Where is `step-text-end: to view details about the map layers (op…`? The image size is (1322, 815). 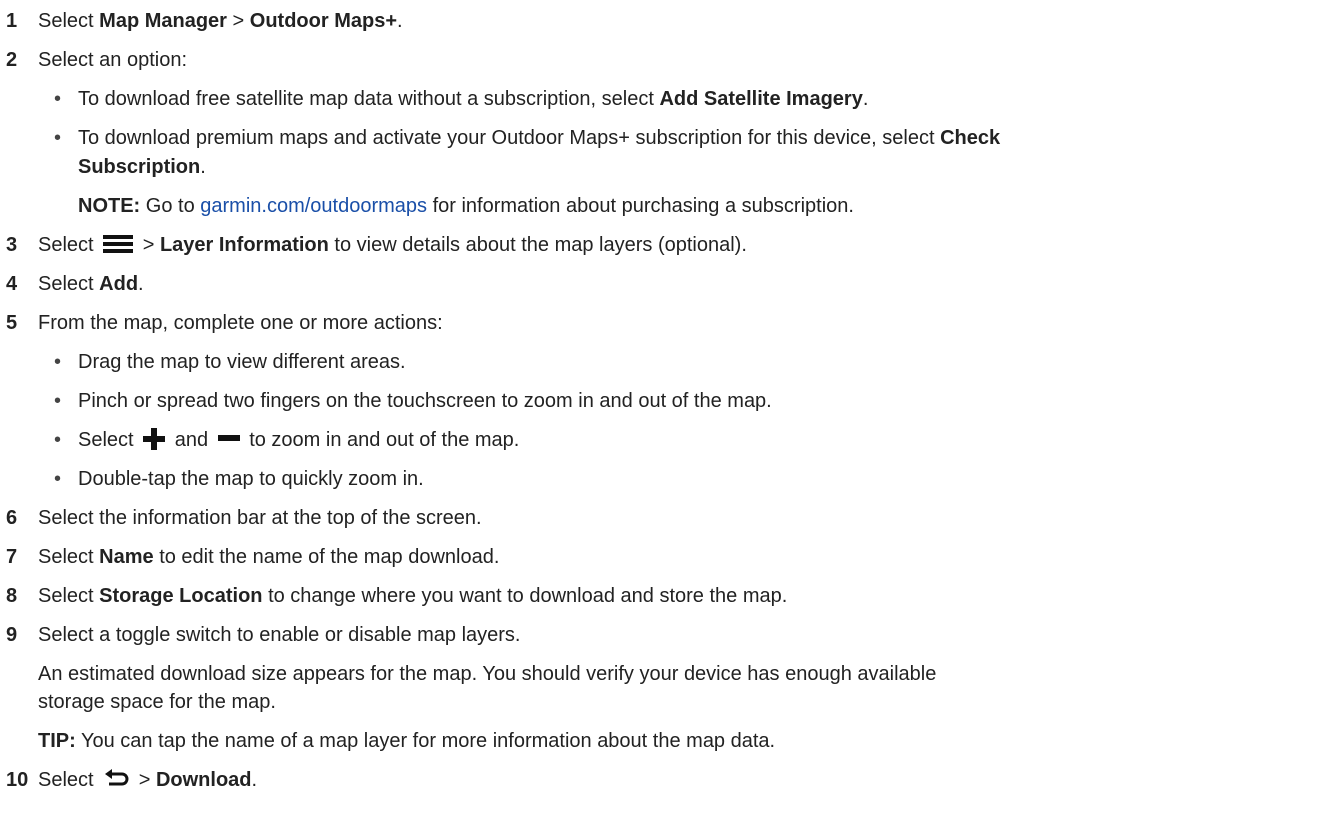
step-text-end: to view details about the map layers (op… is located at coordinates (537, 245).